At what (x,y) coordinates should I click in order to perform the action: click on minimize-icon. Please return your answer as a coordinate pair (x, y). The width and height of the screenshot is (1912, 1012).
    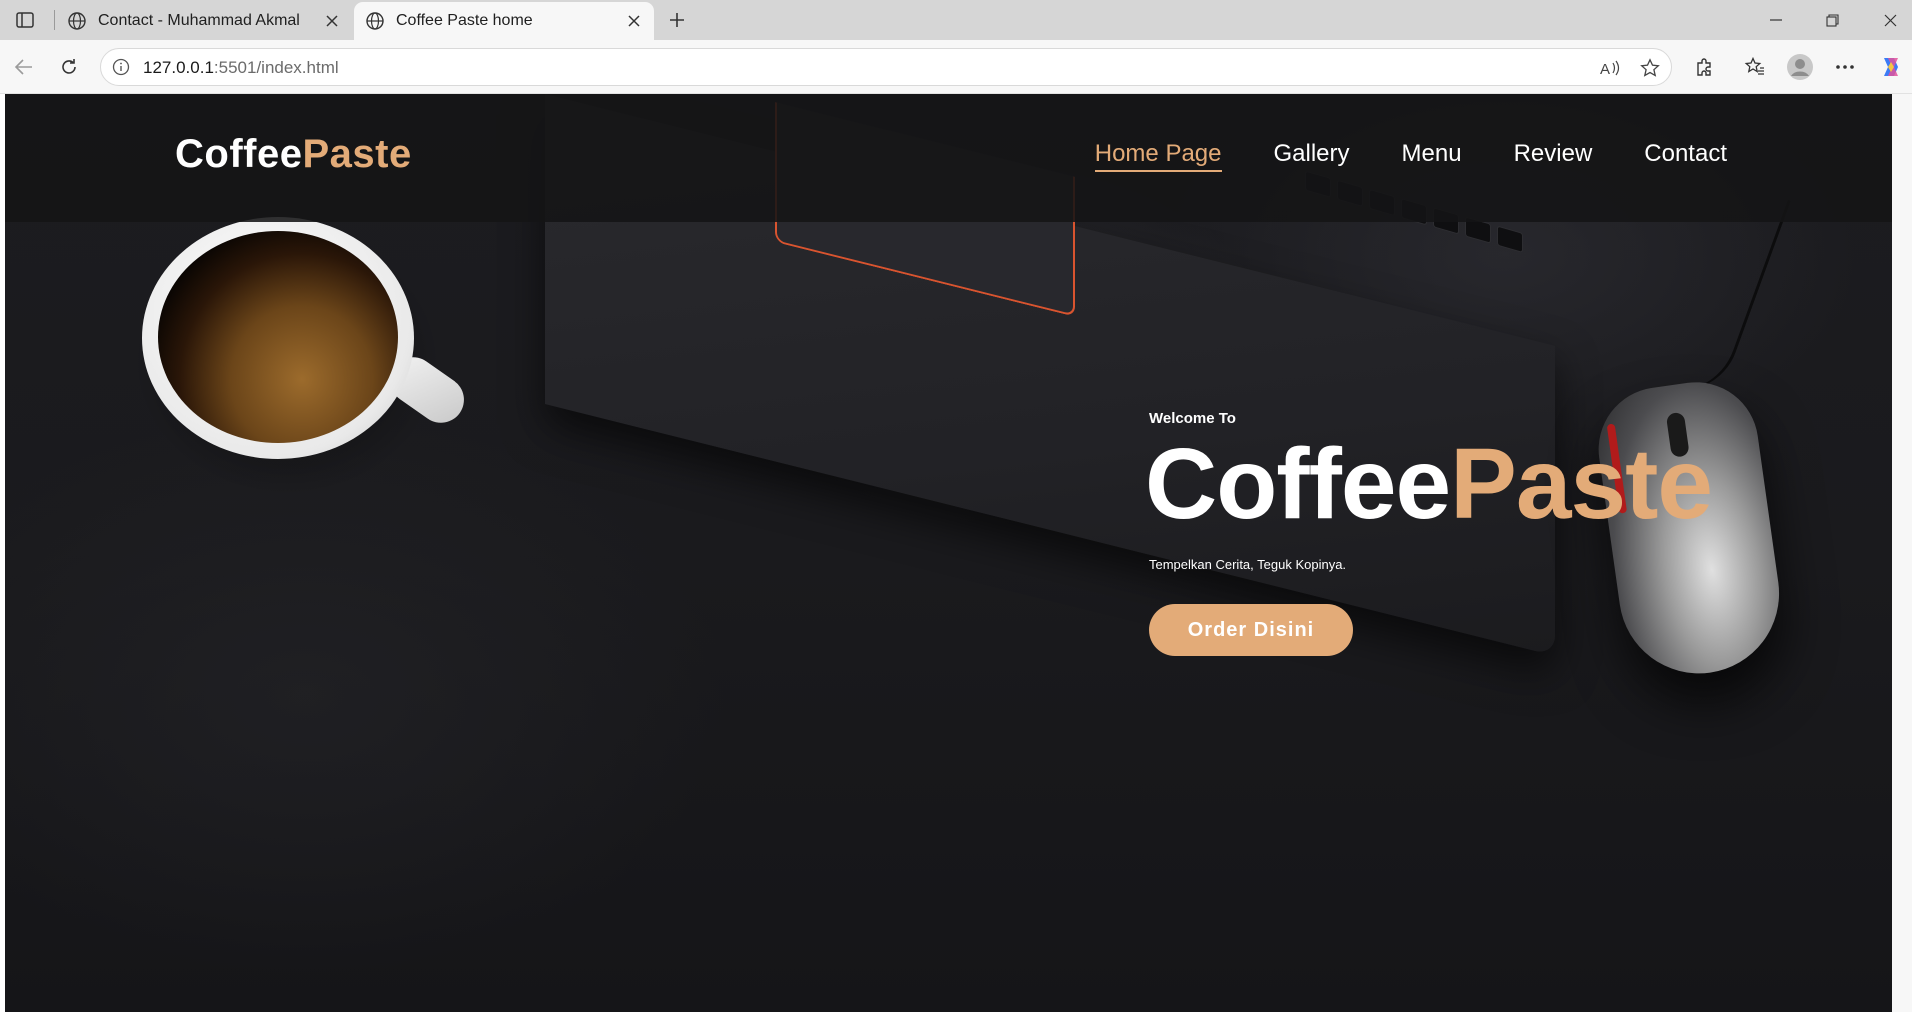
    Looking at the image, I should click on (1776, 20).